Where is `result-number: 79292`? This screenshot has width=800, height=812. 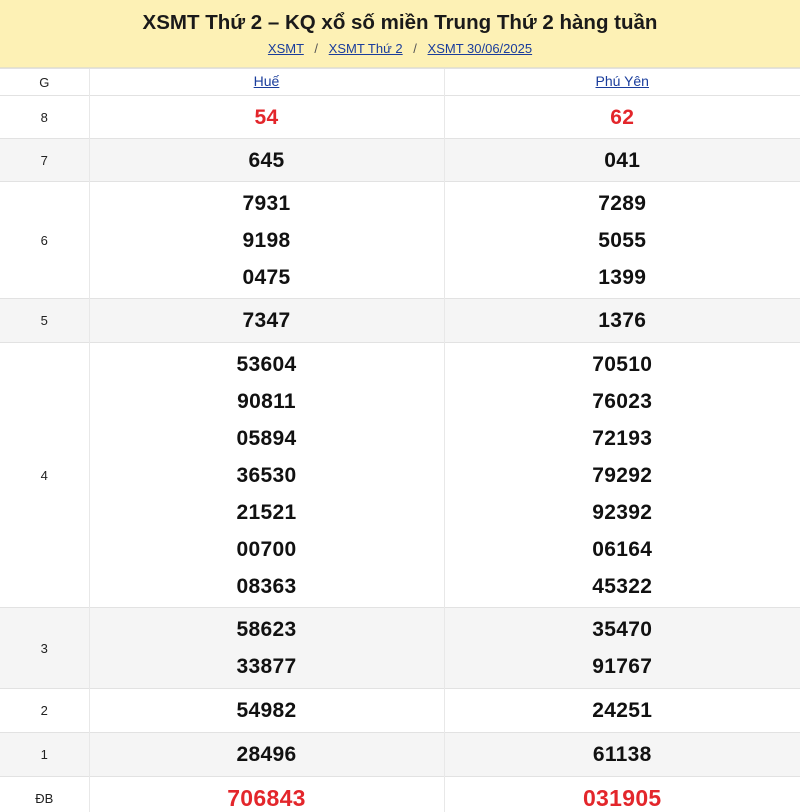
result-number: 79292 is located at coordinates (622, 475).